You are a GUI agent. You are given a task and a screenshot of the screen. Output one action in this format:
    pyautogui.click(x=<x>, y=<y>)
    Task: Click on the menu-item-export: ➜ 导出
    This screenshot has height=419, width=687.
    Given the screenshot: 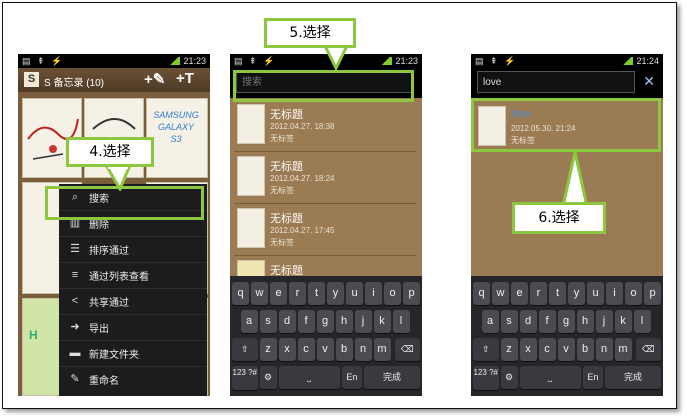 What is the action you would take?
    pyautogui.click(x=133, y=327)
    